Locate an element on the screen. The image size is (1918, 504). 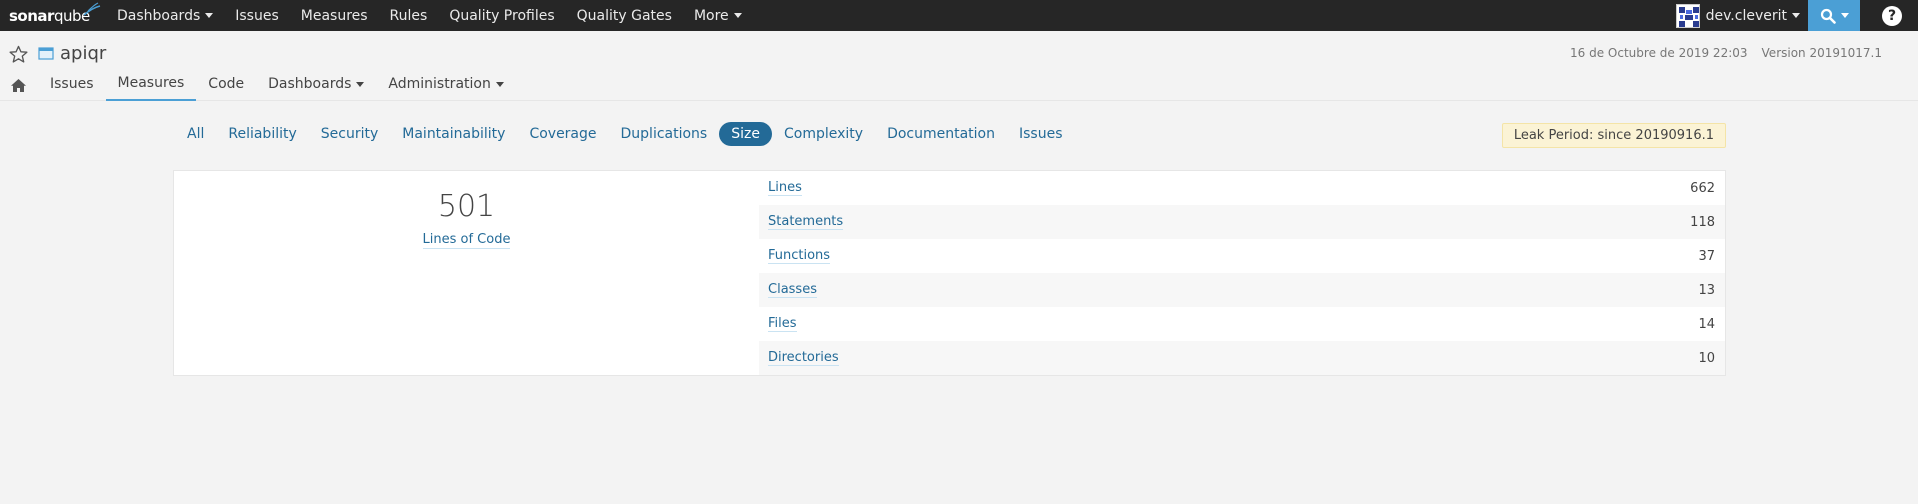
gnav-issues: Issues is located at coordinates (257, 16).